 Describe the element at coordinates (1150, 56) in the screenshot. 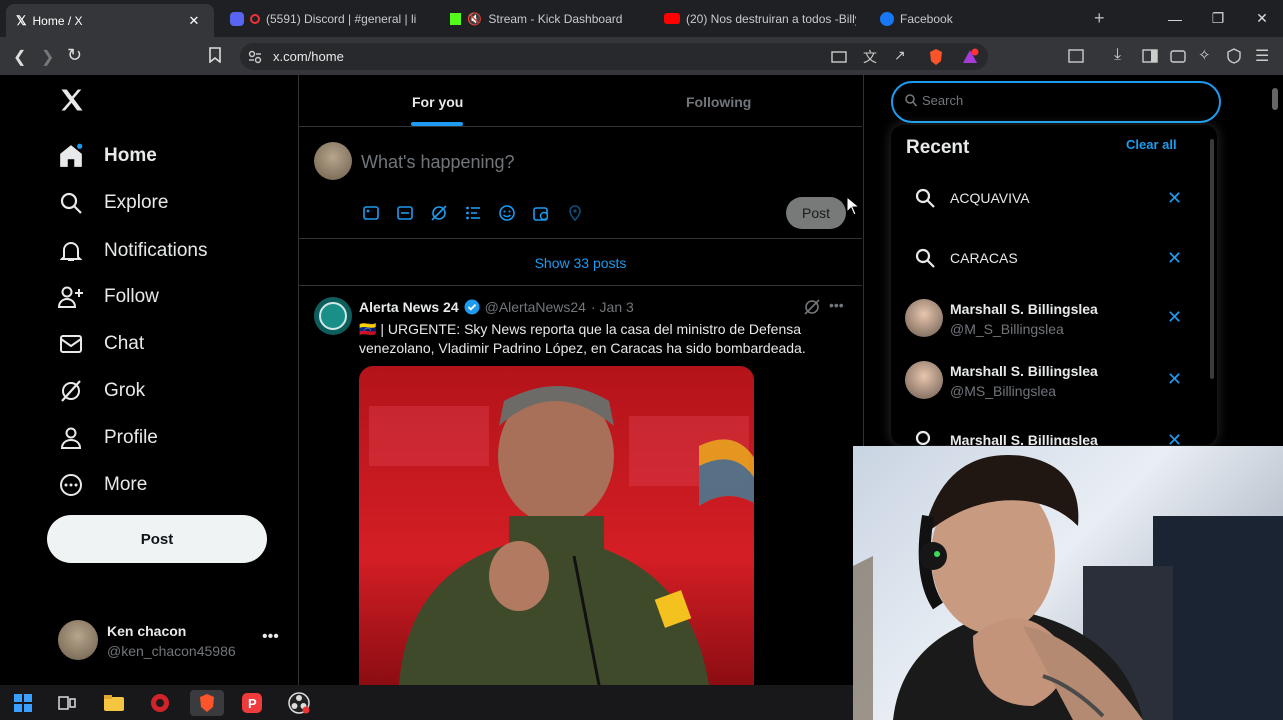

I see `sidebar-toggle-icon` at that location.